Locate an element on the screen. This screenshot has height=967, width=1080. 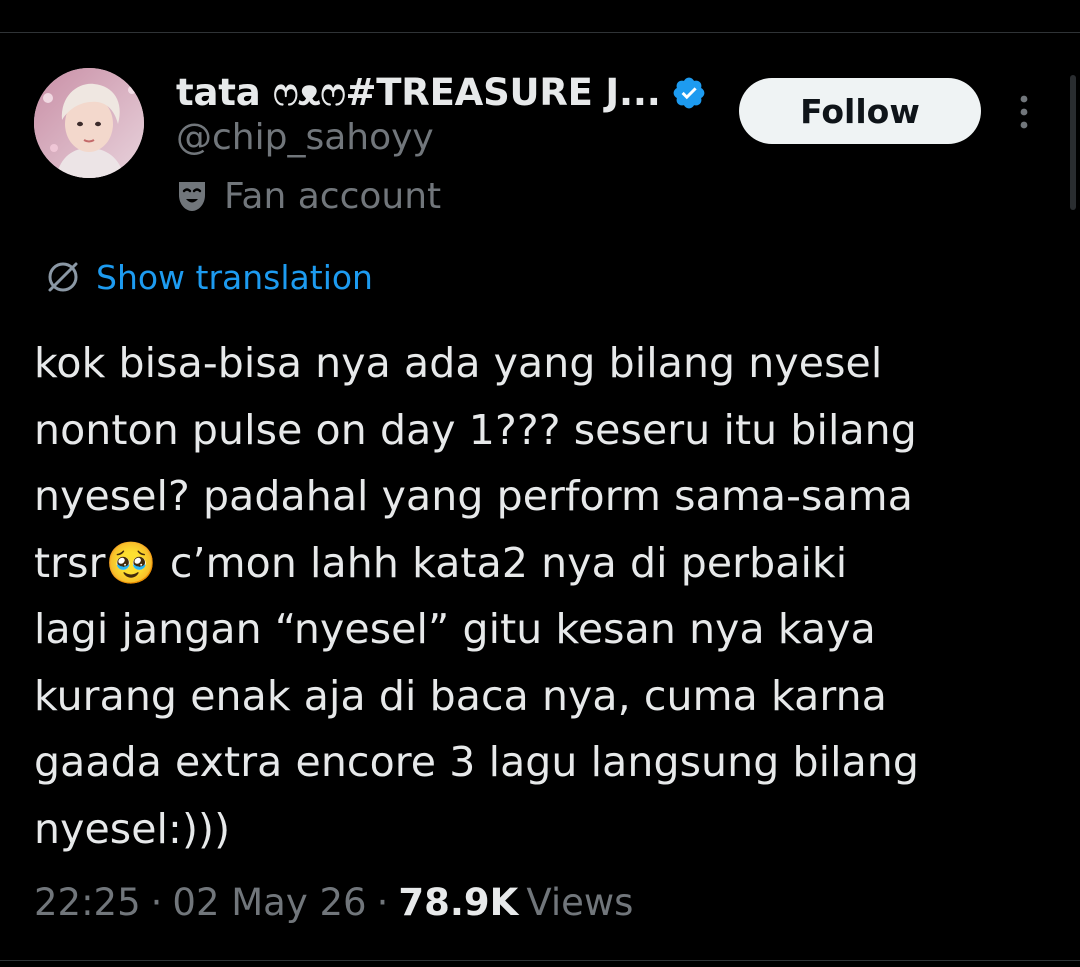
show-translation-label: Show translation is located at coordinates (234, 277).